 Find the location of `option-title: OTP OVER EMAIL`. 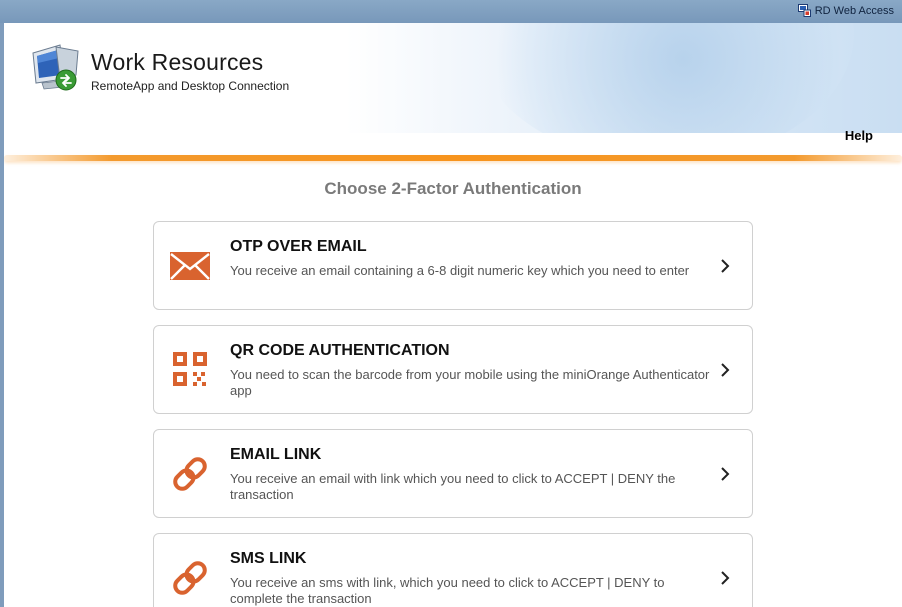

option-title: OTP OVER EMAIL is located at coordinates (298, 246).